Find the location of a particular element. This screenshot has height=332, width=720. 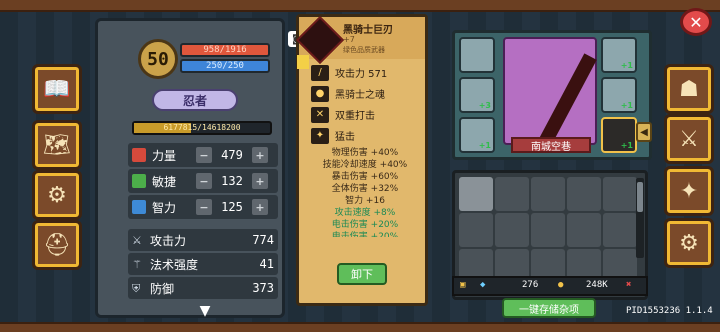

collapse-arrow-icon: ◀ is located at coordinates (644, 132).